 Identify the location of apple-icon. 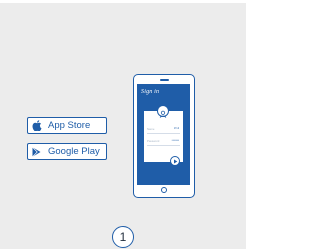
(37, 125).